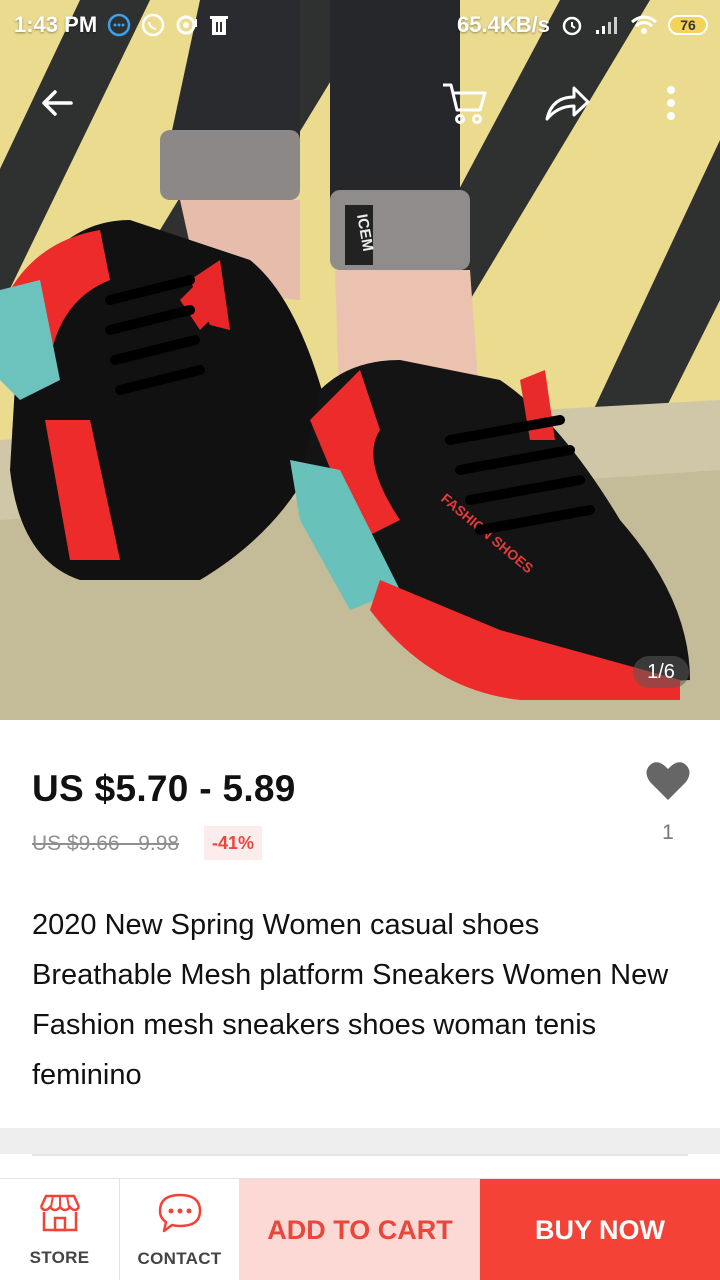 This screenshot has height=1280, width=720. Describe the element at coordinates (360, 25) in the screenshot. I see `status-bar: 1:43 PM 65.4KB/s 76` at that location.